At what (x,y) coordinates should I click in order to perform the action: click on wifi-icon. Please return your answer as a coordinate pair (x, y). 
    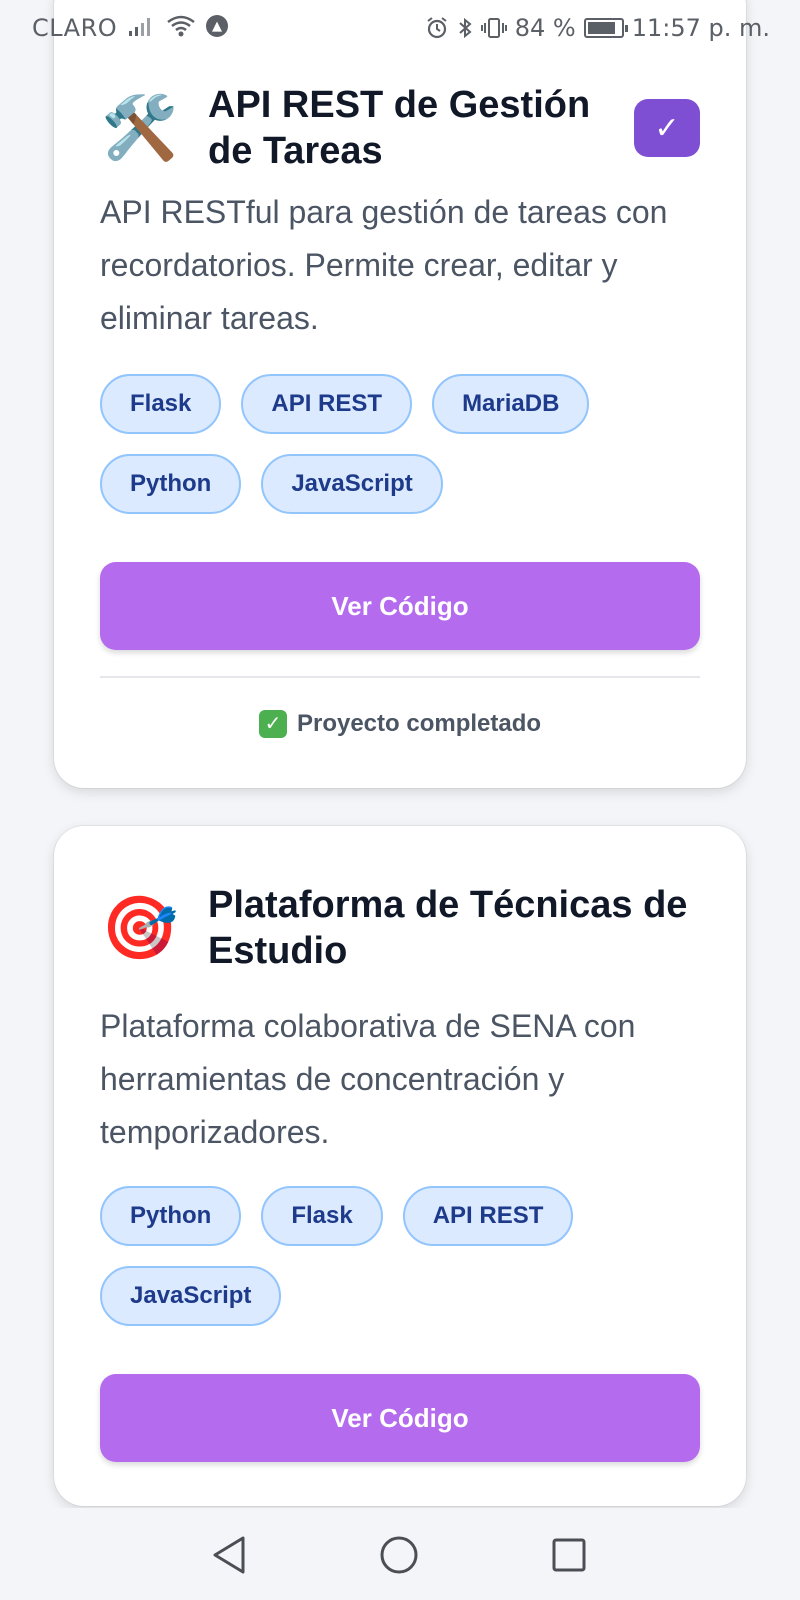
    Looking at the image, I should click on (181, 26).